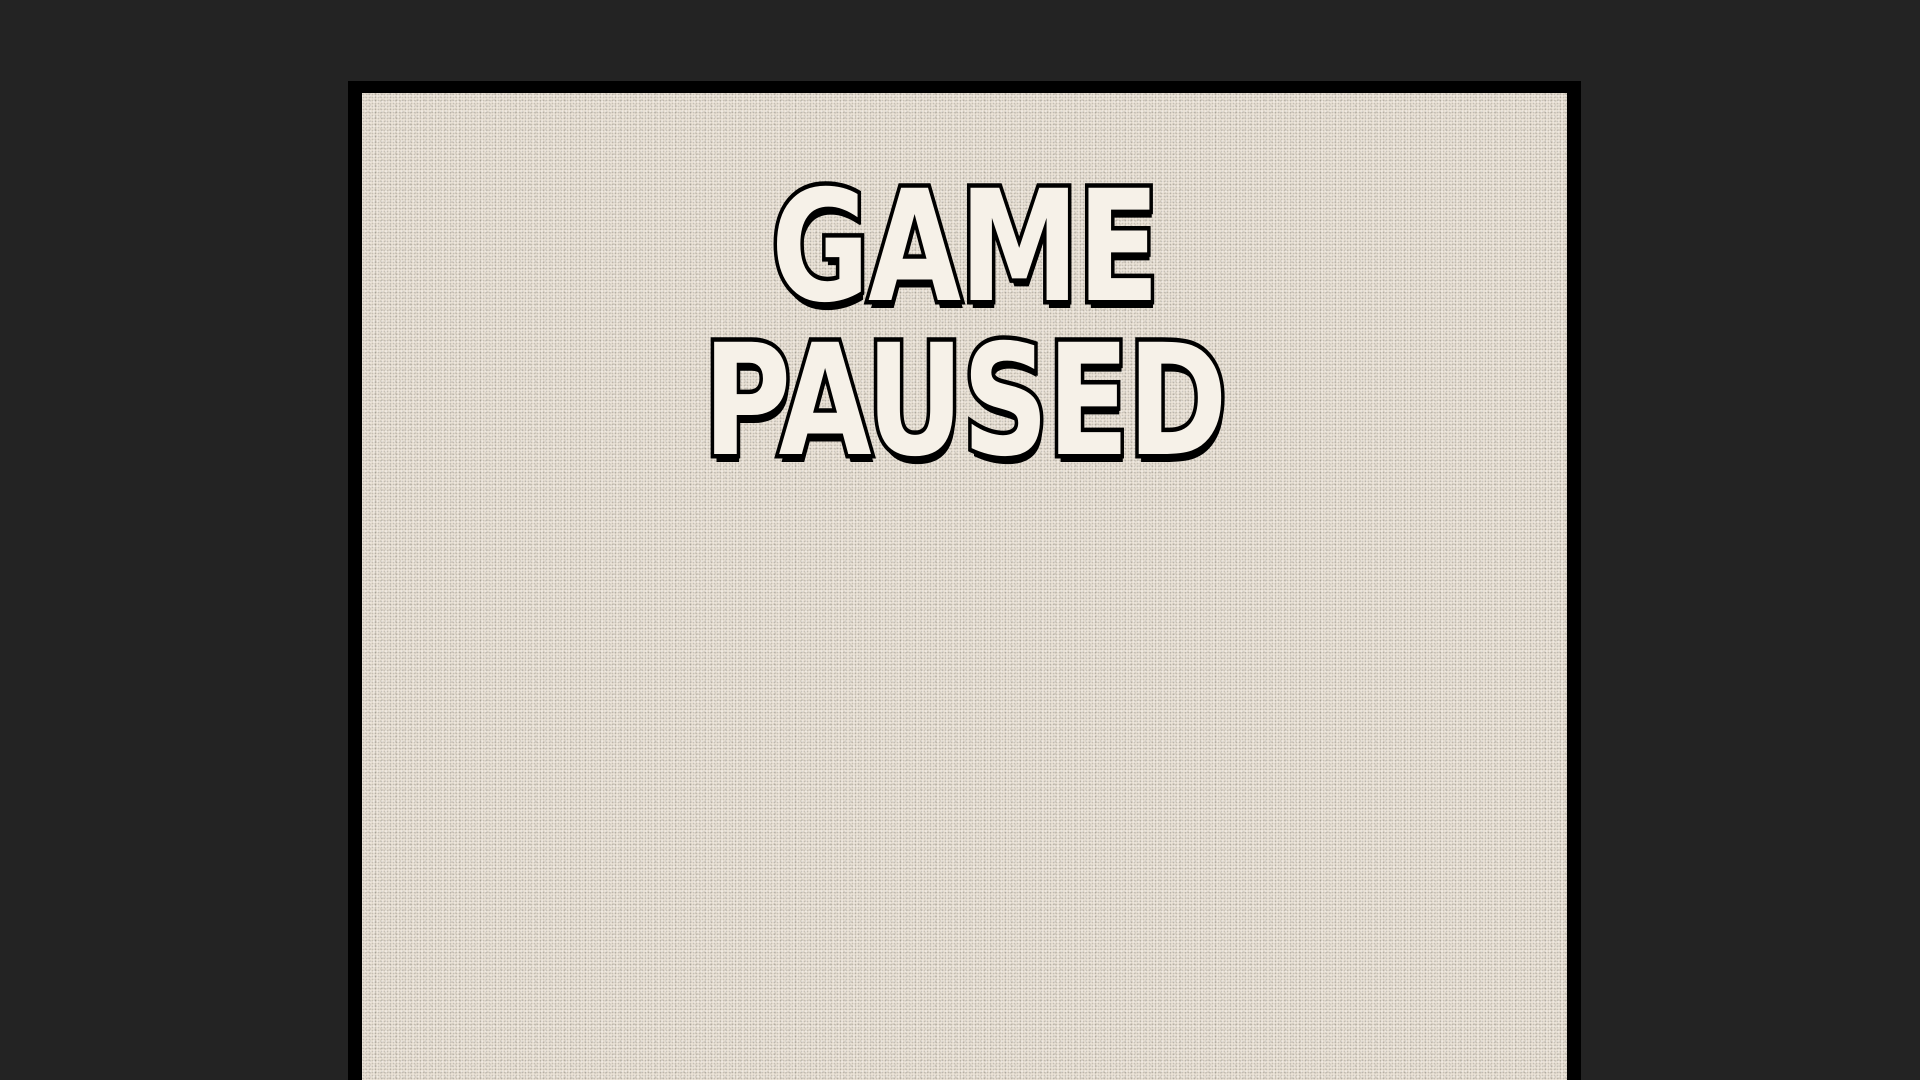  What do you see at coordinates (965, 324) in the screenshot?
I see `pause-title: GAME PAUSED` at bounding box center [965, 324].